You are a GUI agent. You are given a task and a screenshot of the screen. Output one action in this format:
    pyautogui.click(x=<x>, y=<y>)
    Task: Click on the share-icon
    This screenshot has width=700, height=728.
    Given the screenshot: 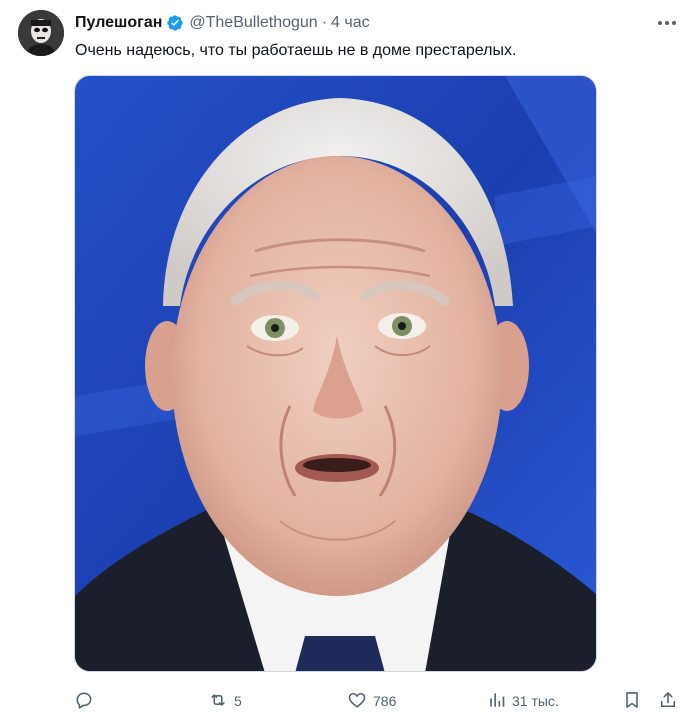 What is the action you would take?
    pyautogui.click(x=668, y=701)
    